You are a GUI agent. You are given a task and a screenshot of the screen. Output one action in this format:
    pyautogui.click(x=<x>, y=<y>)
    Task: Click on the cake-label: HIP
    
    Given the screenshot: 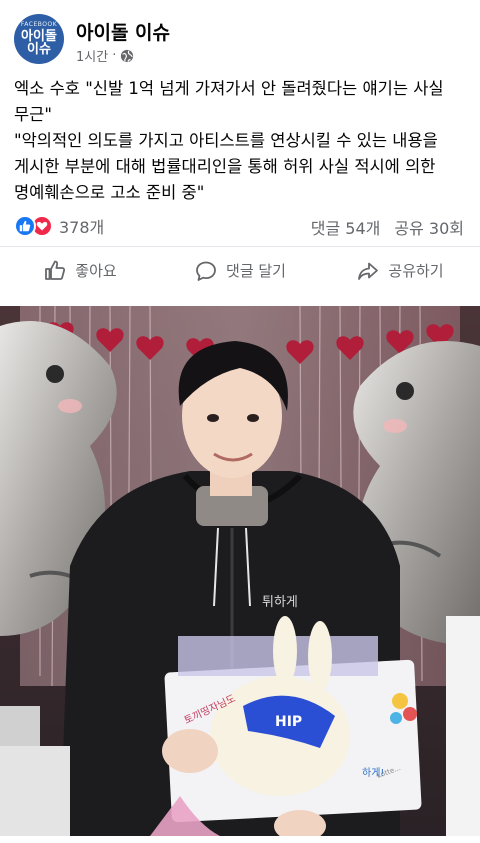 What is the action you would take?
    pyautogui.click(x=288, y=722)
    